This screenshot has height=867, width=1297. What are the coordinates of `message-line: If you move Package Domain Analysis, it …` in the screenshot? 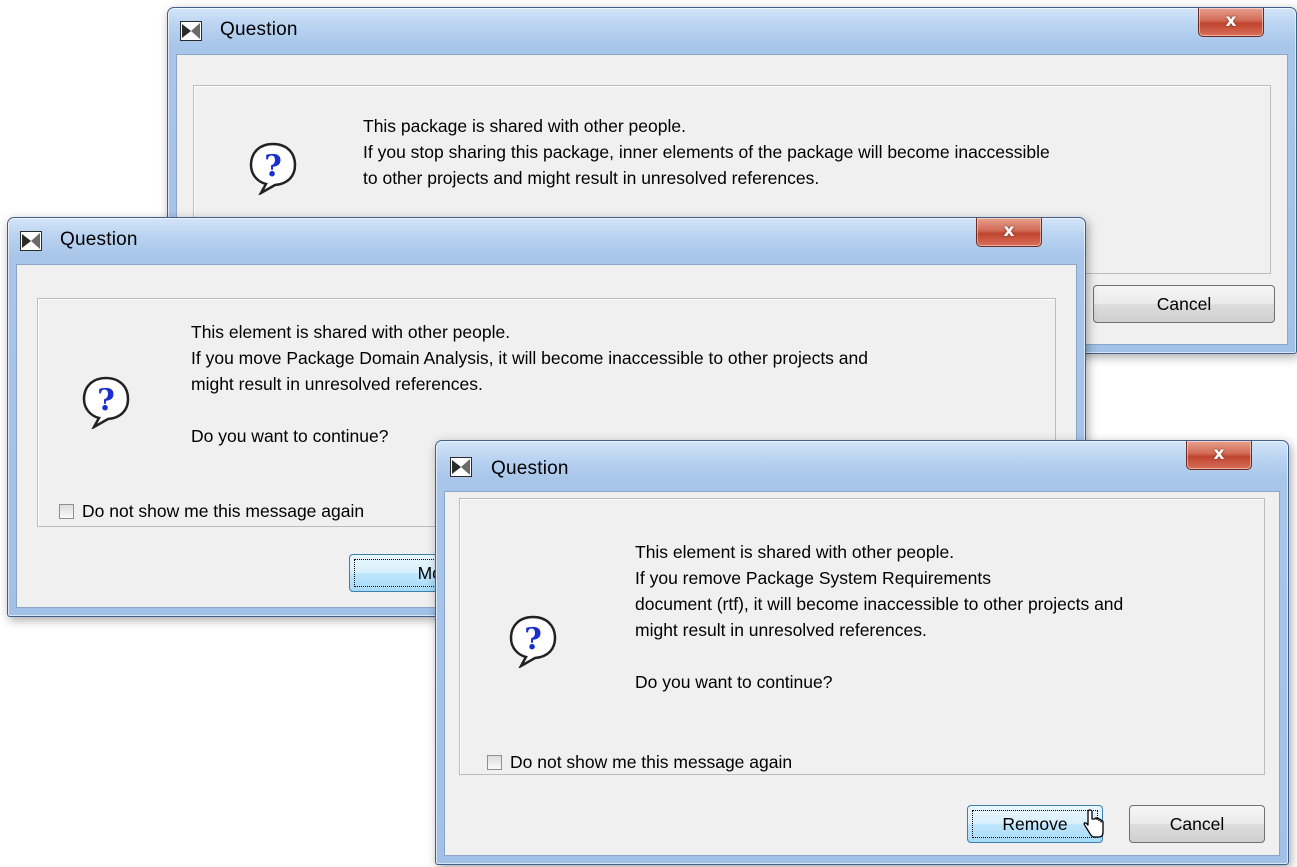 It's located at (529, 358).